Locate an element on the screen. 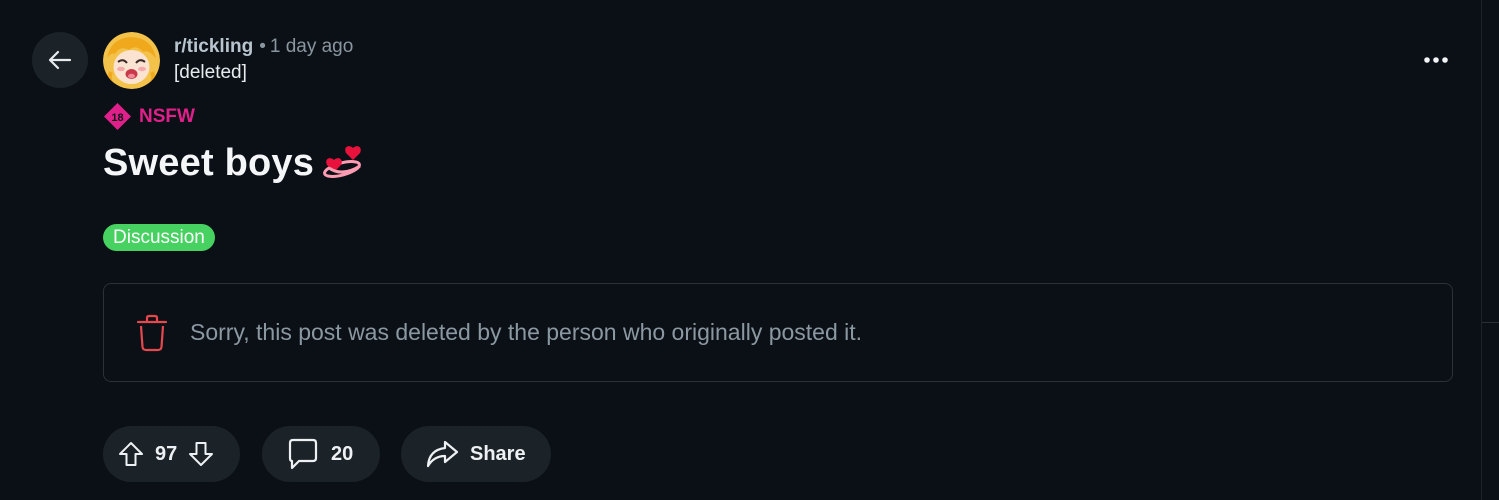 Image resolution: width=1499 pixels, height=500 pixels. post-time: 1 day ago is located at coordinates (311, 46).